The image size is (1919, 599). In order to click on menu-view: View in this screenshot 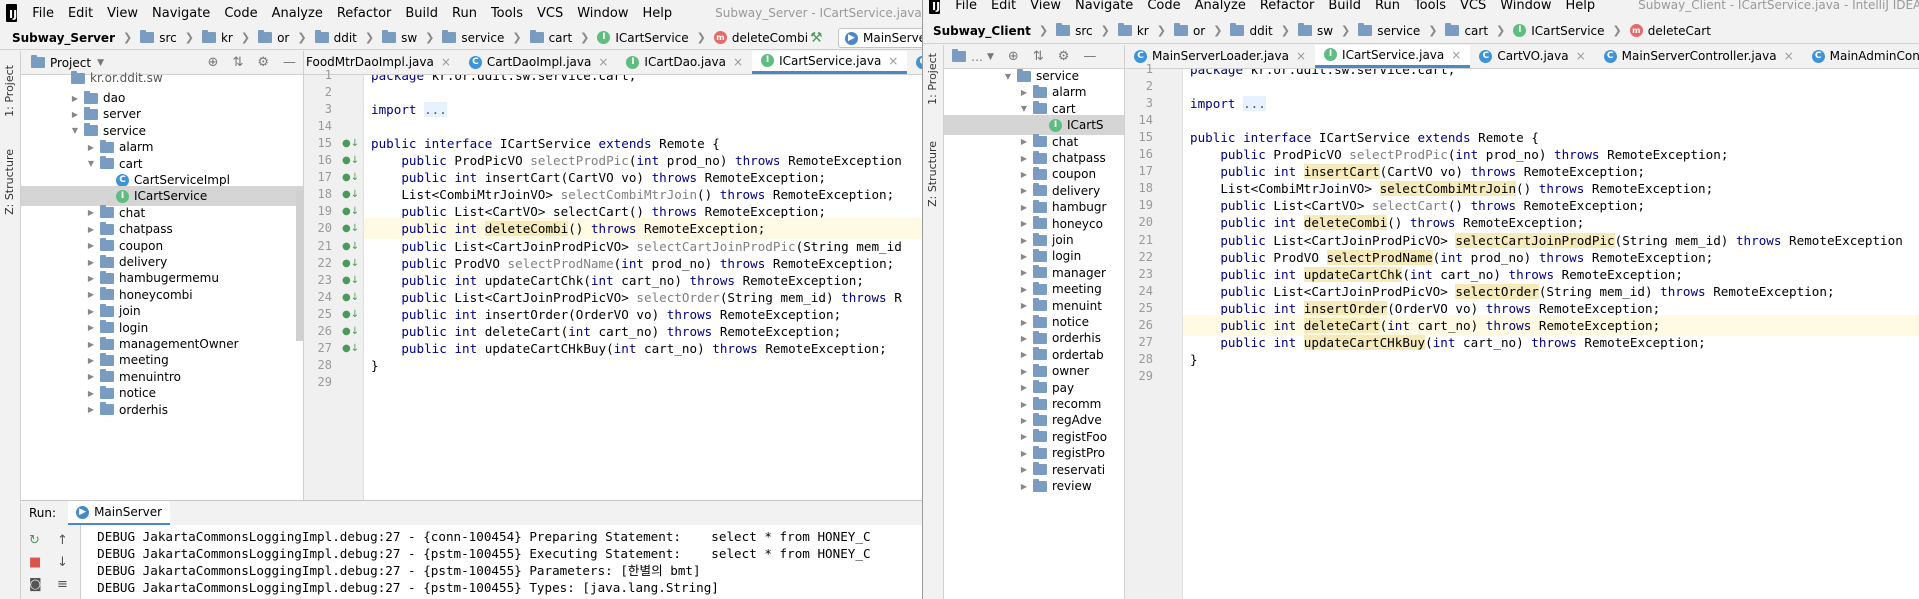, I will do `click(1045, 6)`.